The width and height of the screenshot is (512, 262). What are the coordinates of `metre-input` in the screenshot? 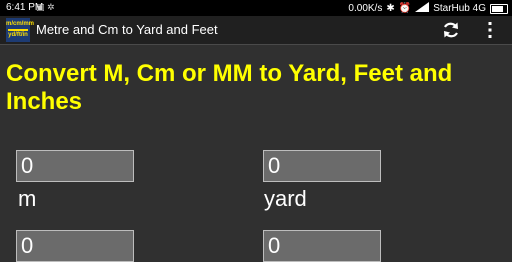 It's located at (75, 166).